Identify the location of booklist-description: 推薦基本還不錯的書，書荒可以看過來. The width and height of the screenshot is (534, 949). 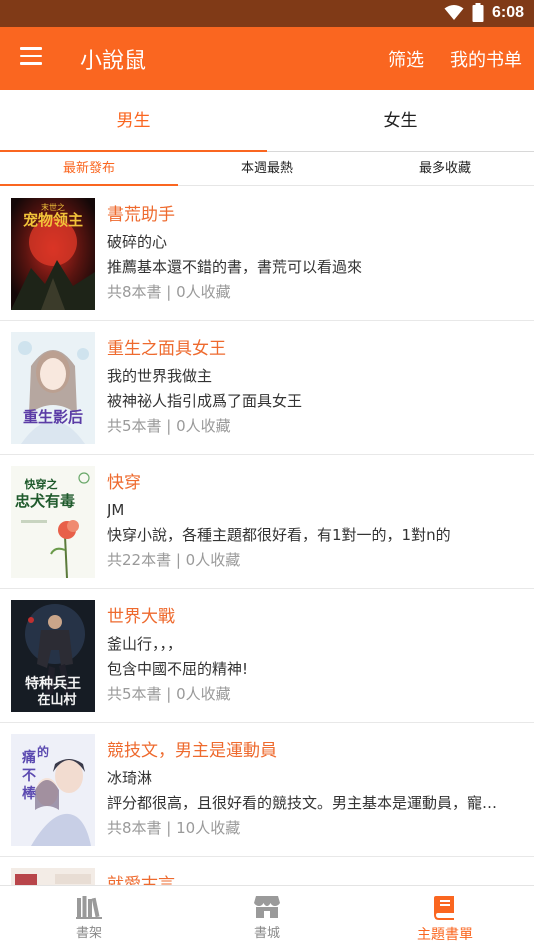
(235, 267).